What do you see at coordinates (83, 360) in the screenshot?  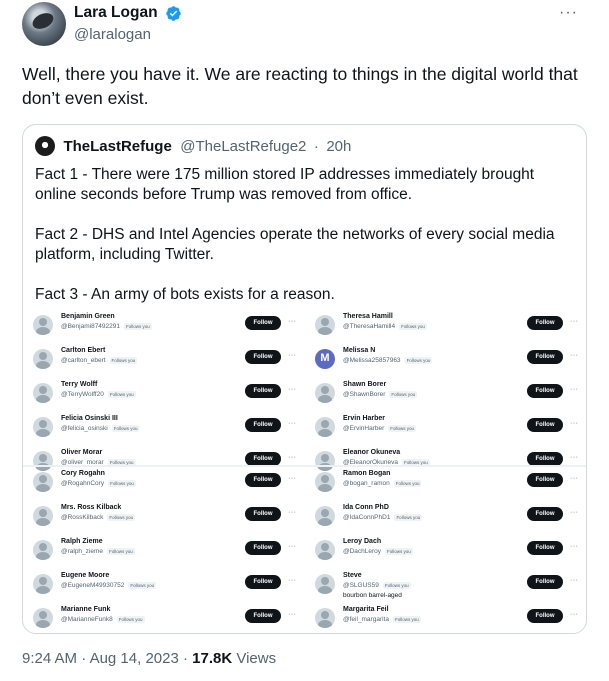 I see `follower-handle: @carlton_ebert` at bounding box center [83, 360].